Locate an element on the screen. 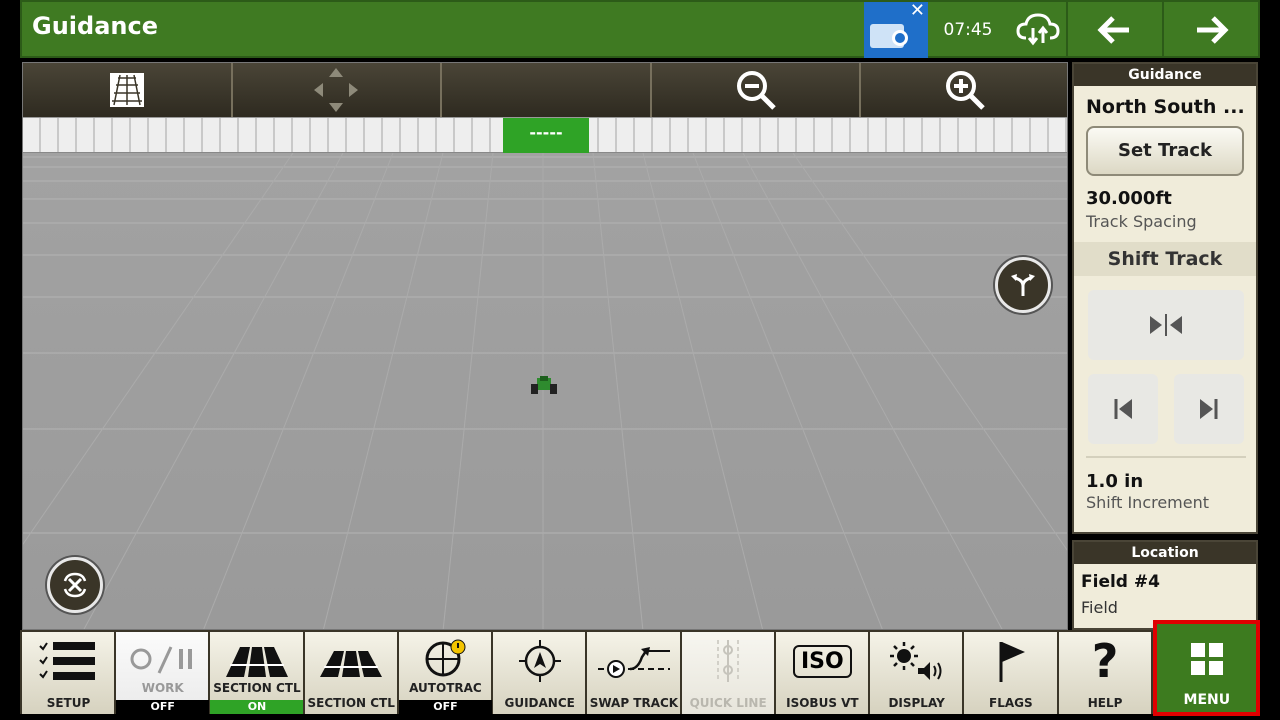 Image resolution: width=1280 pixels, height=720 pixels. recenter-button is located at coordinates (75, 585).